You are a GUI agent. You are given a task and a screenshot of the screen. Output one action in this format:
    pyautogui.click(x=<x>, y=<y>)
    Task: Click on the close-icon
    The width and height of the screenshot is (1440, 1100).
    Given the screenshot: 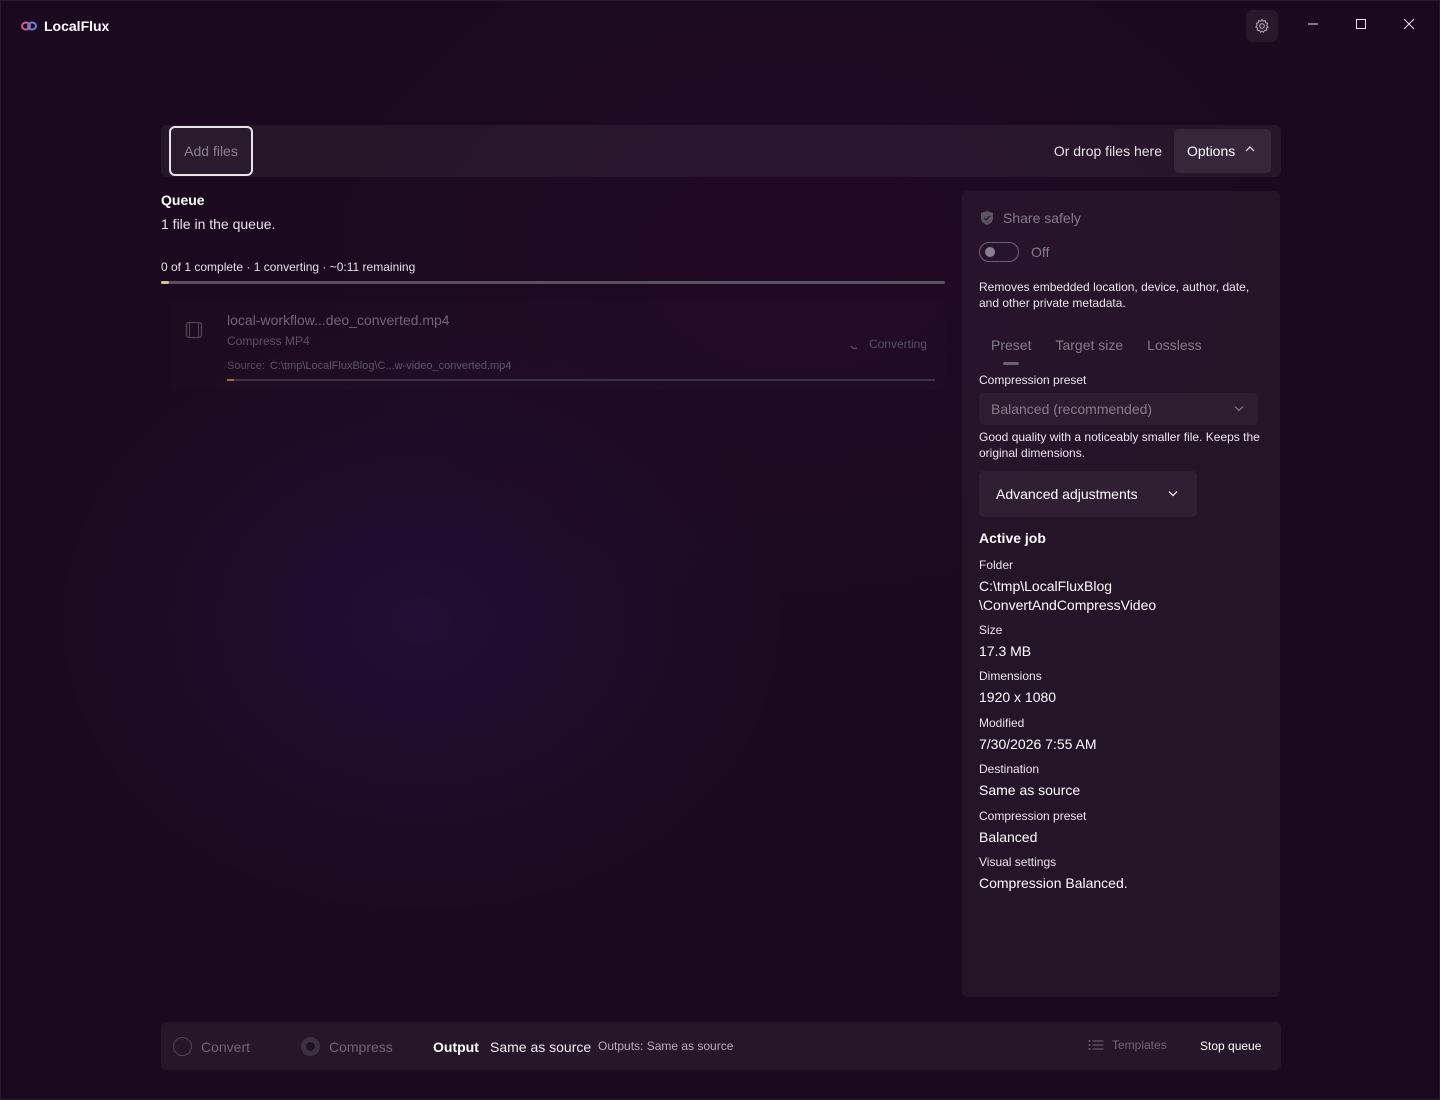 What is the action you would take?
    pyautogui.click(x=1409, y=24)
    